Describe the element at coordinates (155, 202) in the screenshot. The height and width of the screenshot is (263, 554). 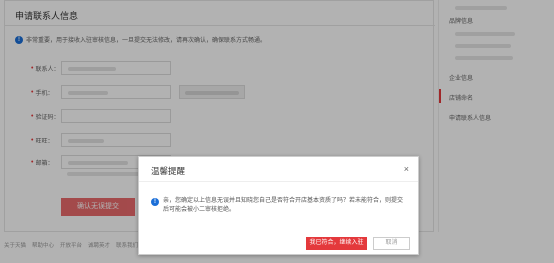
I see `info-icon: !` at that location.